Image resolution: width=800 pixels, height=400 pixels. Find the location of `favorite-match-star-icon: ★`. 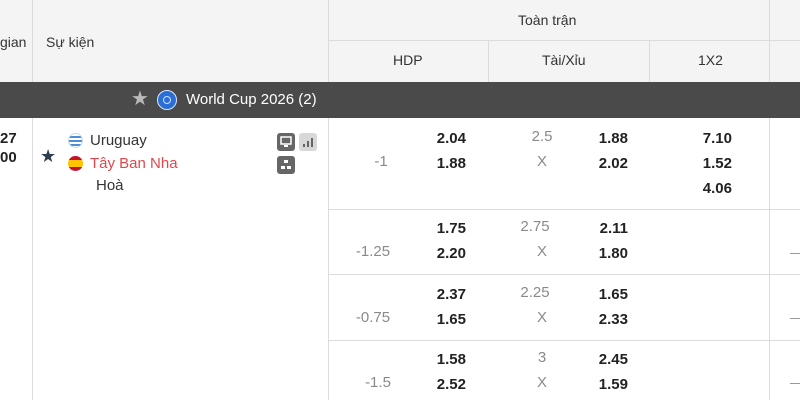

favorite-match-star-icon: ★ is located at coordinates (48, 156).